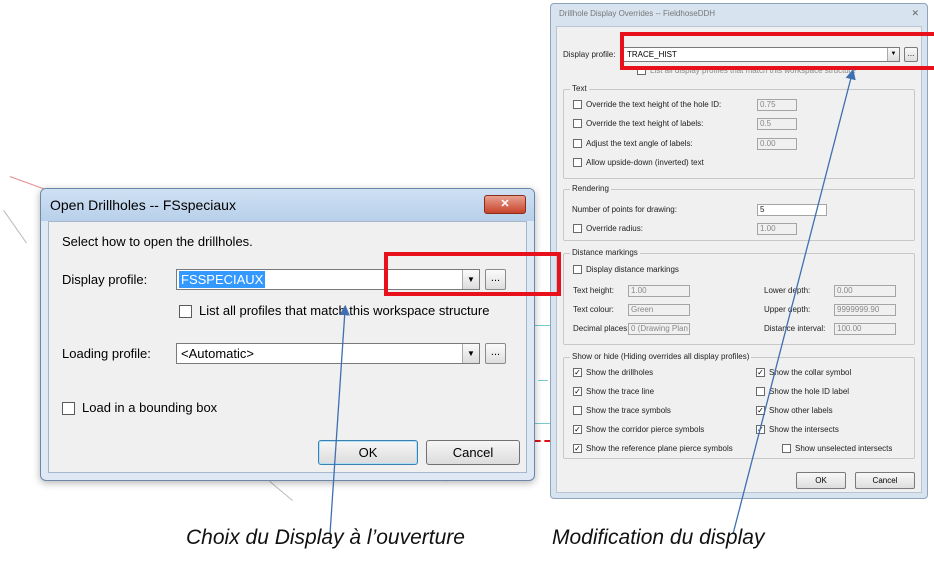  I want to click on arrow-to-display-profile, so click(339, 419).